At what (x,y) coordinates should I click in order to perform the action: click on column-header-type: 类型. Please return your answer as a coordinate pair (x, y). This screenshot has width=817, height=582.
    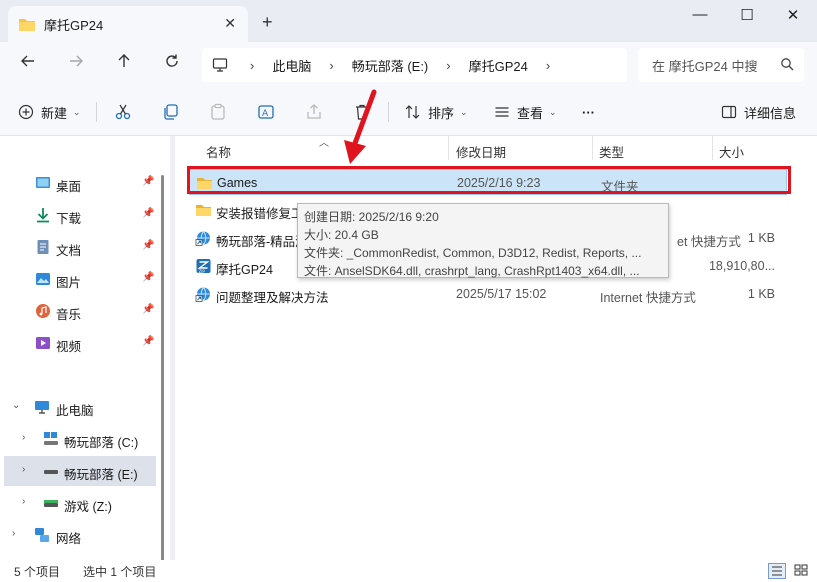
    Looking at the image, I should click on (611, 151).